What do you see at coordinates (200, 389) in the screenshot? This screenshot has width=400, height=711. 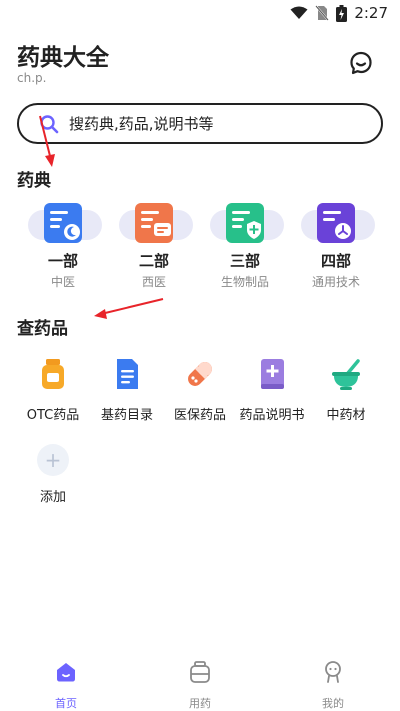 I see `drug-item-insurance: 医保药品` at bounding box center [200, 389].